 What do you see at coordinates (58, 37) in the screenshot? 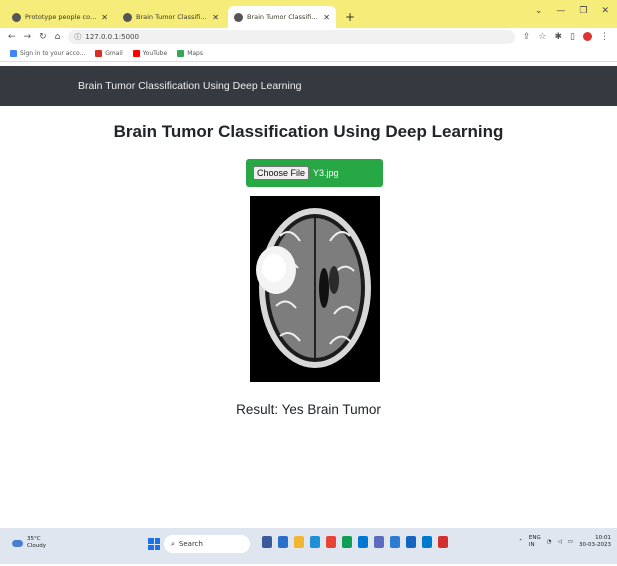
I see `home-icon: ⌂` at bounding box center [58, 37].